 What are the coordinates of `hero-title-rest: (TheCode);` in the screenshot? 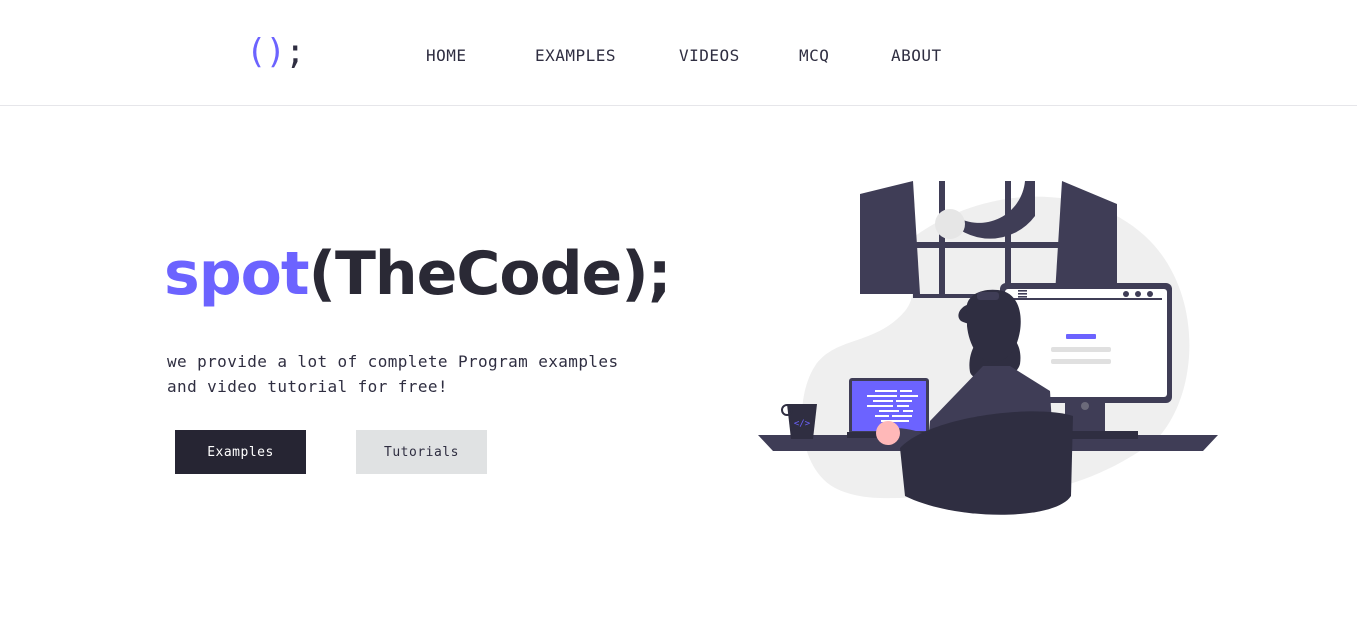 It's located at (490, 274).